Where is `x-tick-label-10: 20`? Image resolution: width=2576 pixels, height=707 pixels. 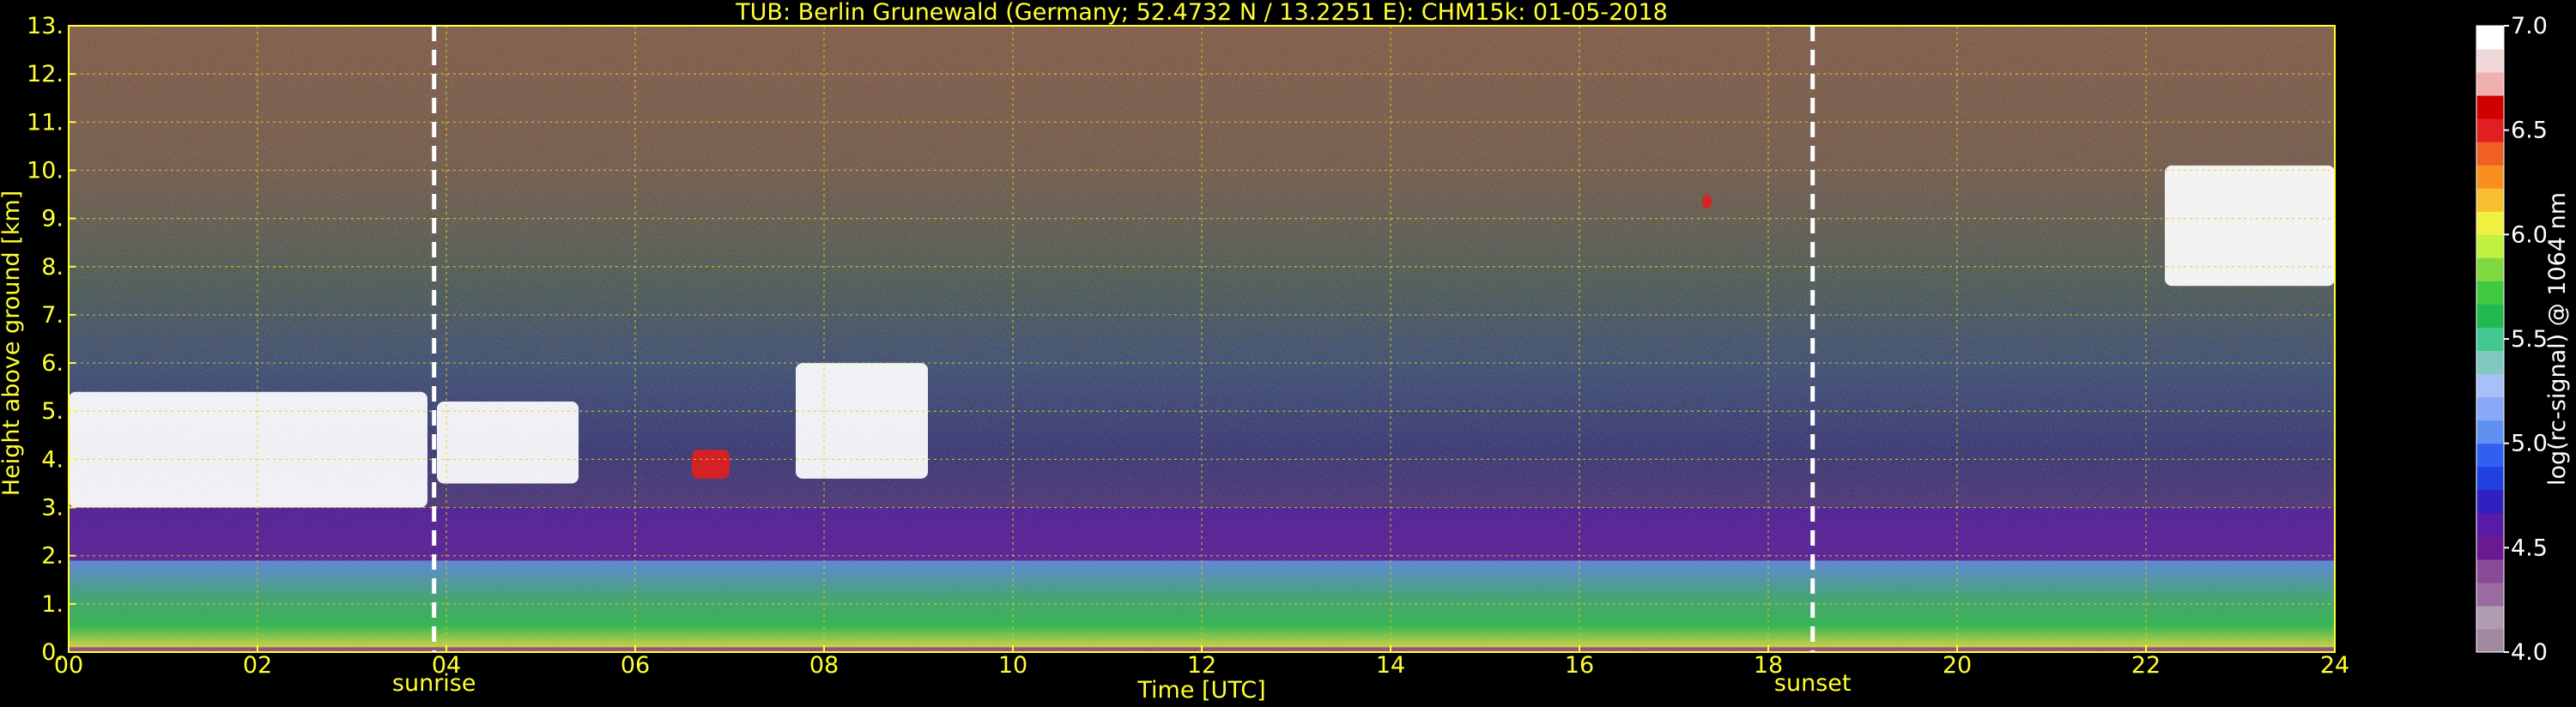
x-tick-label-10: 20 is located at coordinates (1957, 666).